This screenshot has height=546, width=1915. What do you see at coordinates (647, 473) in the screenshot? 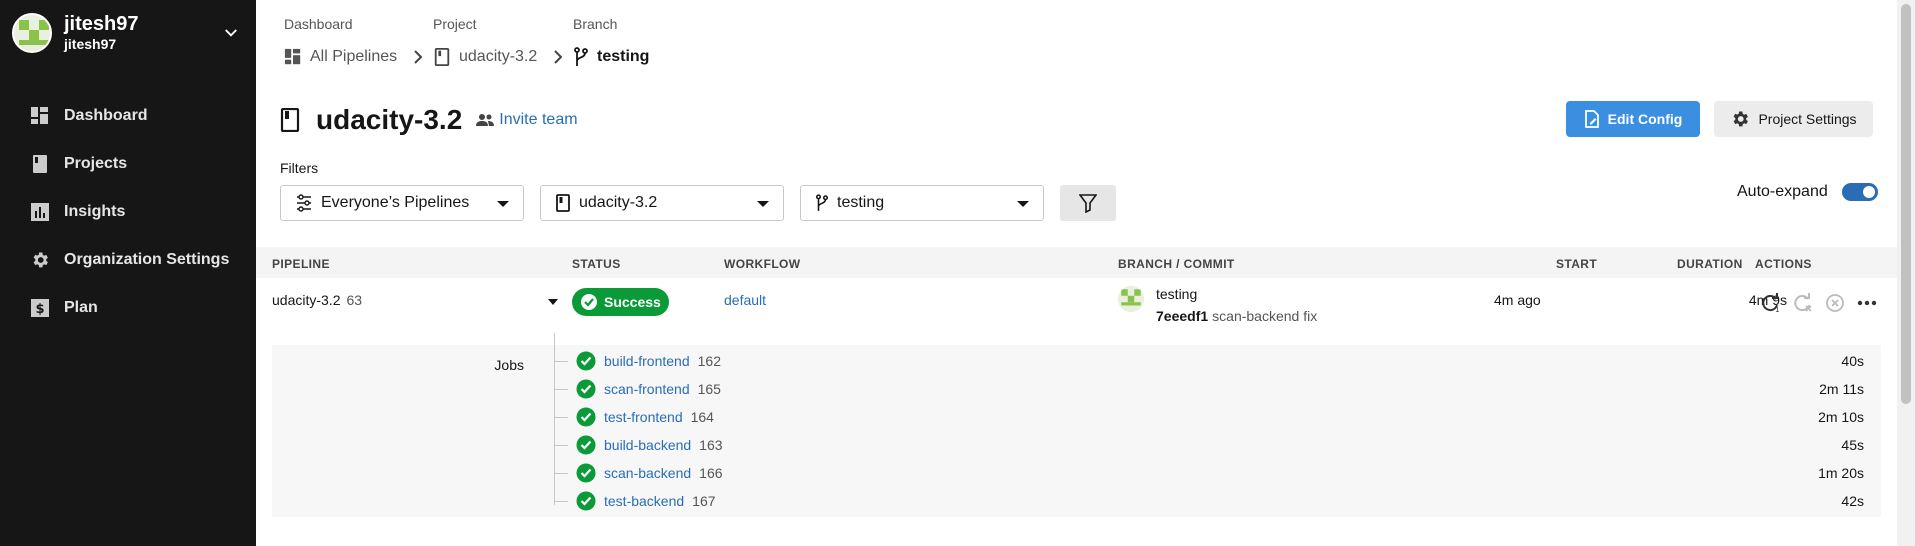
I see `job-name: scan-backend` at bounding box center [647, 473].